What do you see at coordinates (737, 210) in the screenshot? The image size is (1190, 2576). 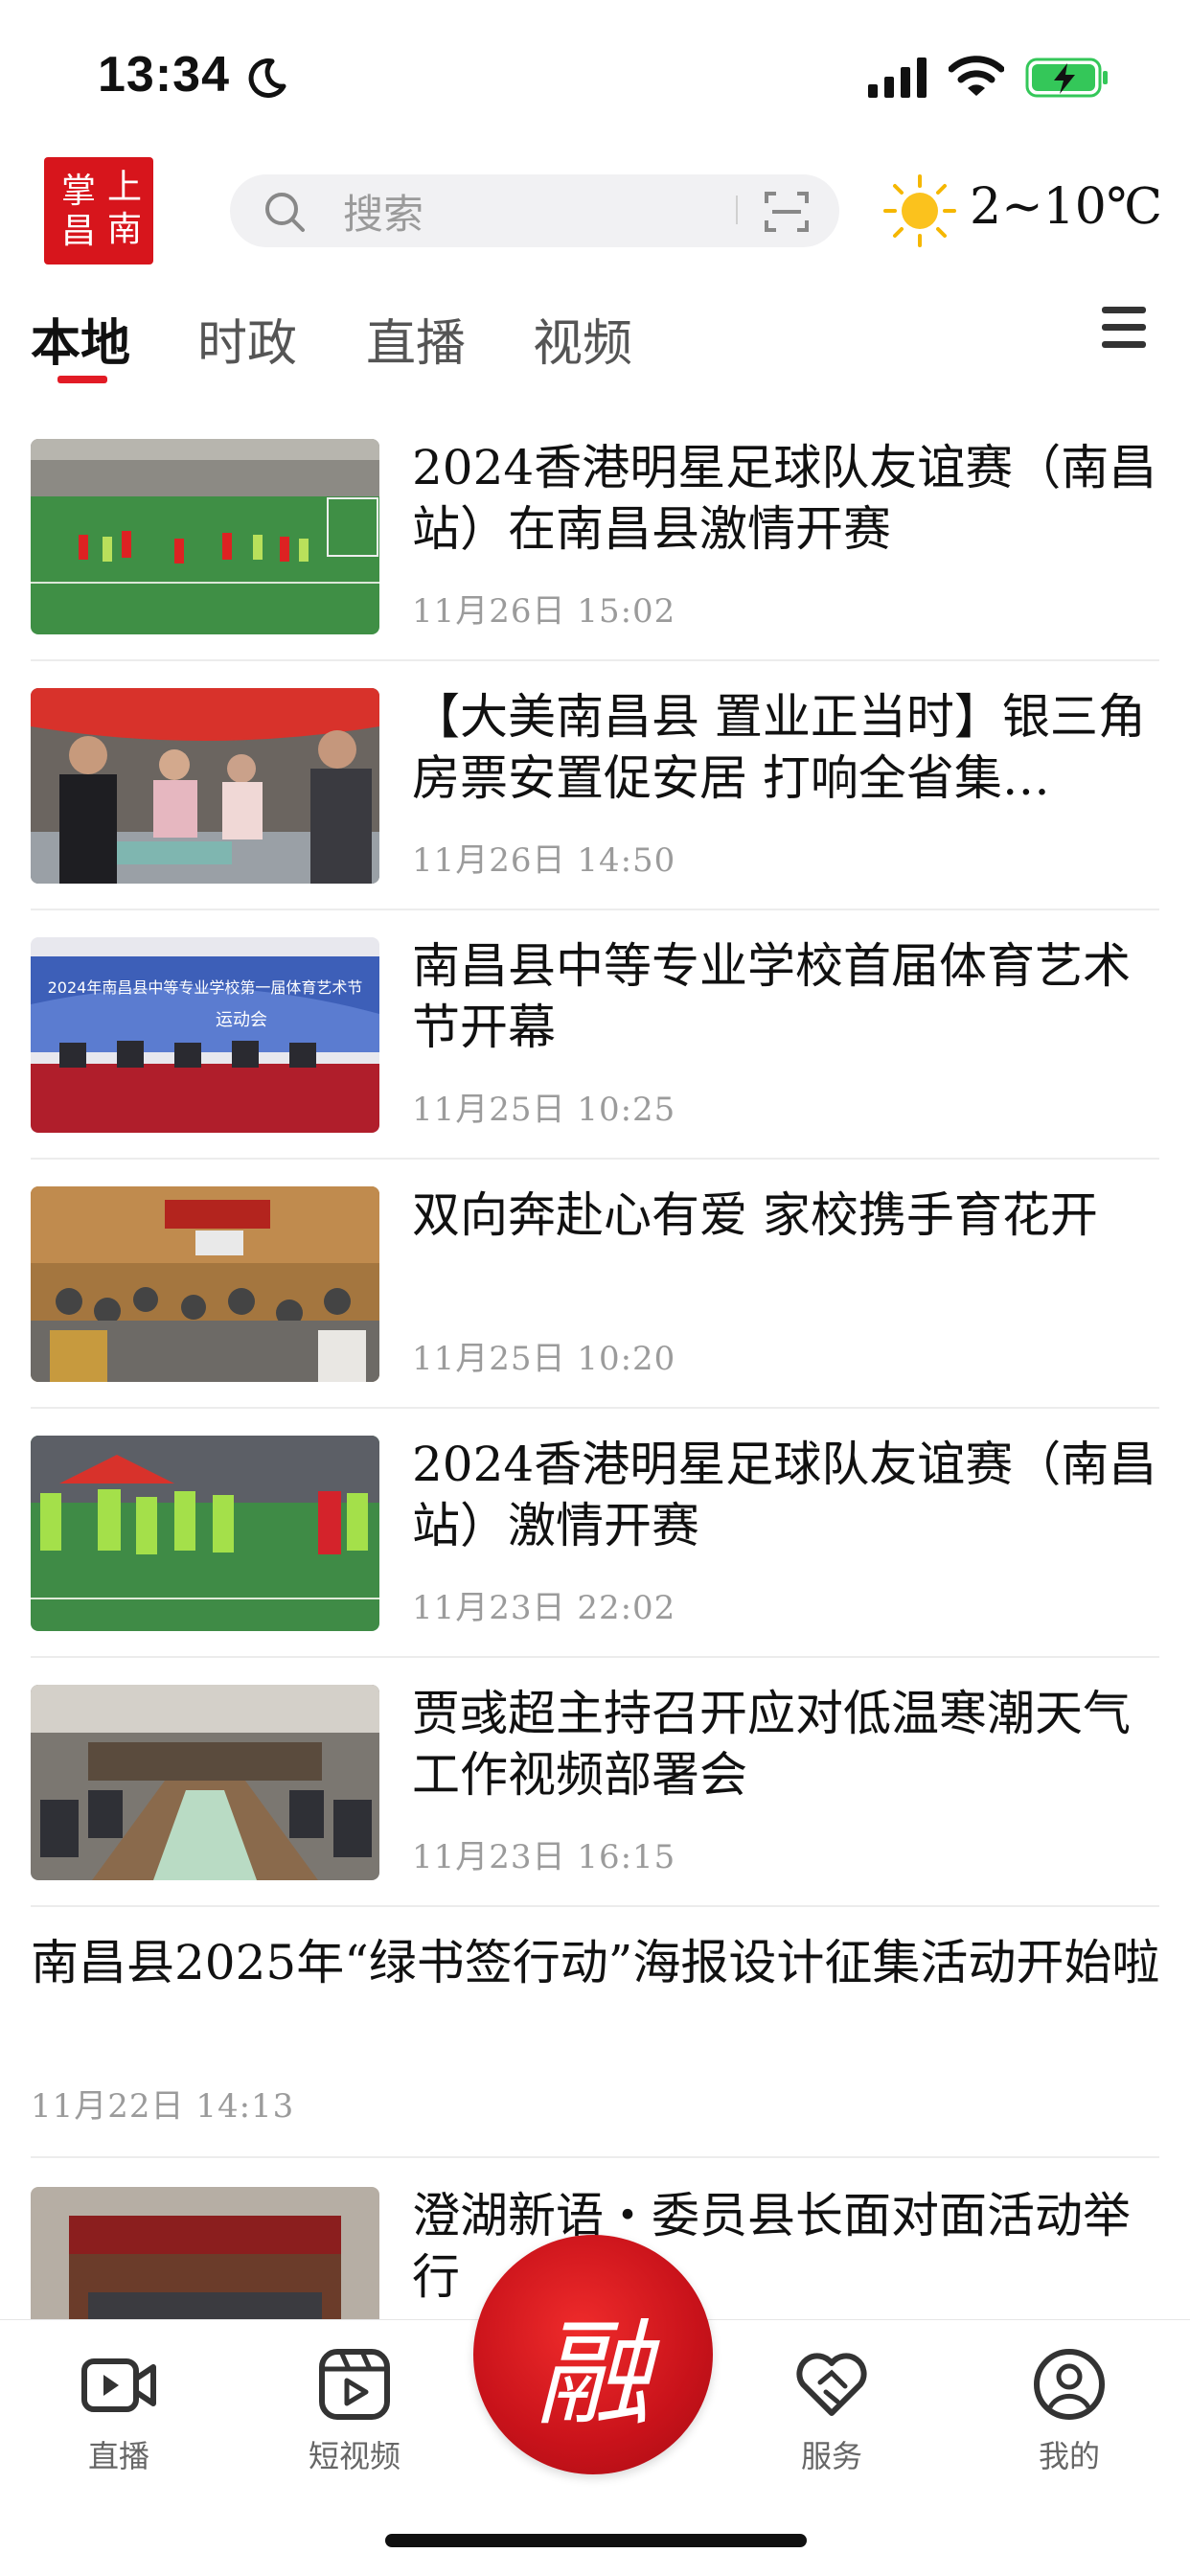 I see `search-divider` at bounding box center [737, 210].